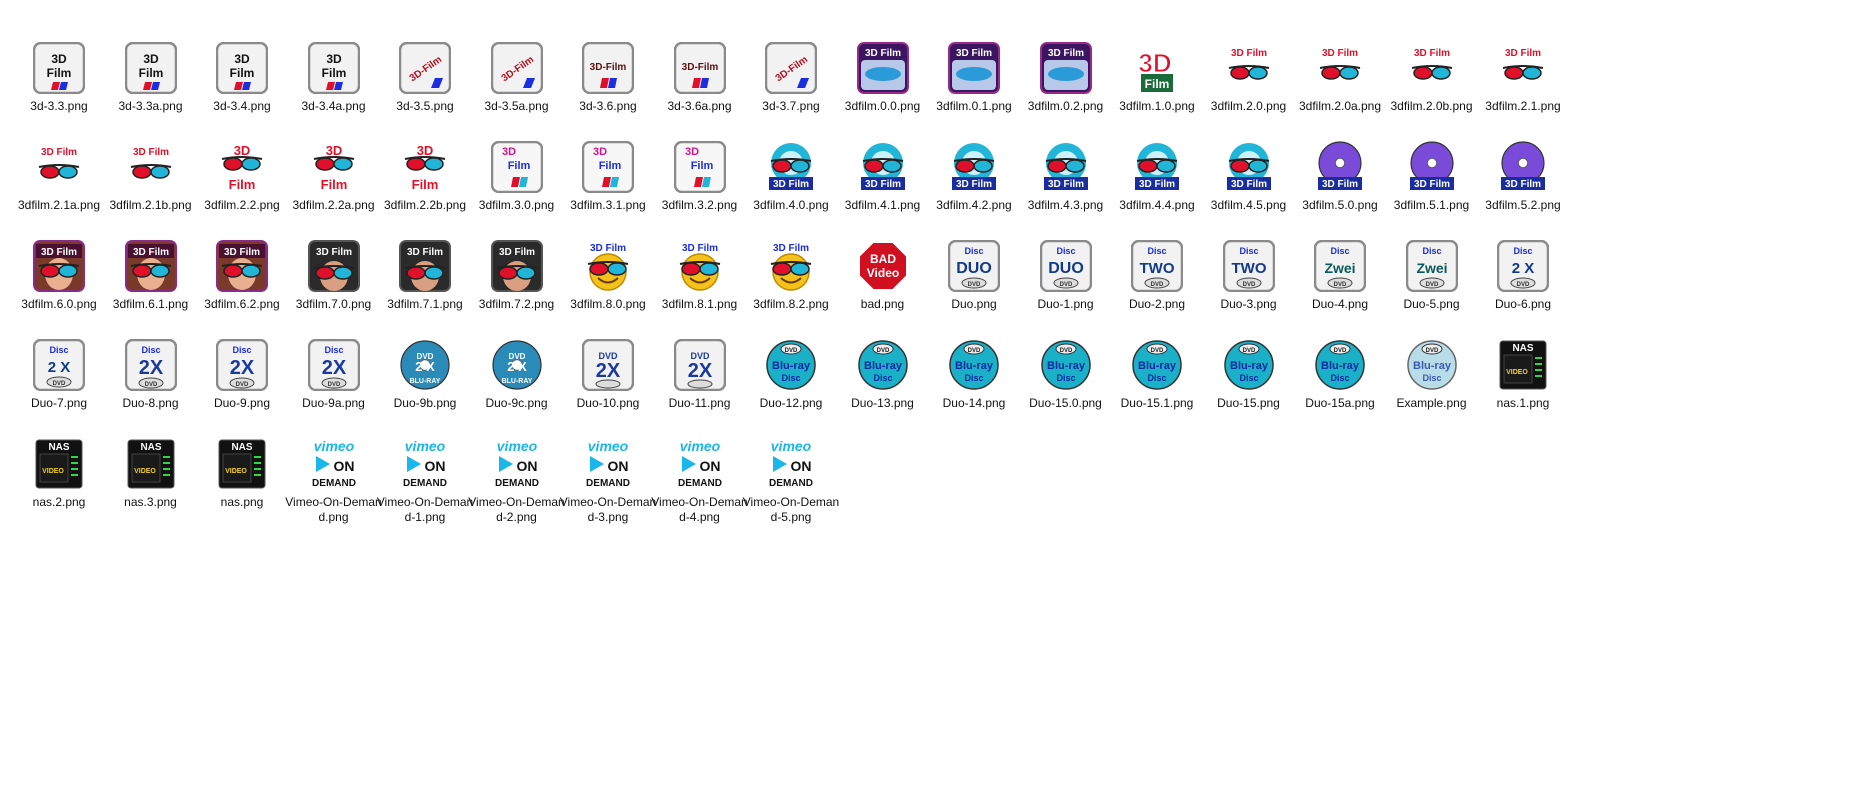 This screenshot has height=800, width=1849. What do you see at coordinates (1157, 375) in the screenshot?
I see `file-item: DVD Blu-ray Disc Duo-15.1.png` at bounding box center [1157, 375].